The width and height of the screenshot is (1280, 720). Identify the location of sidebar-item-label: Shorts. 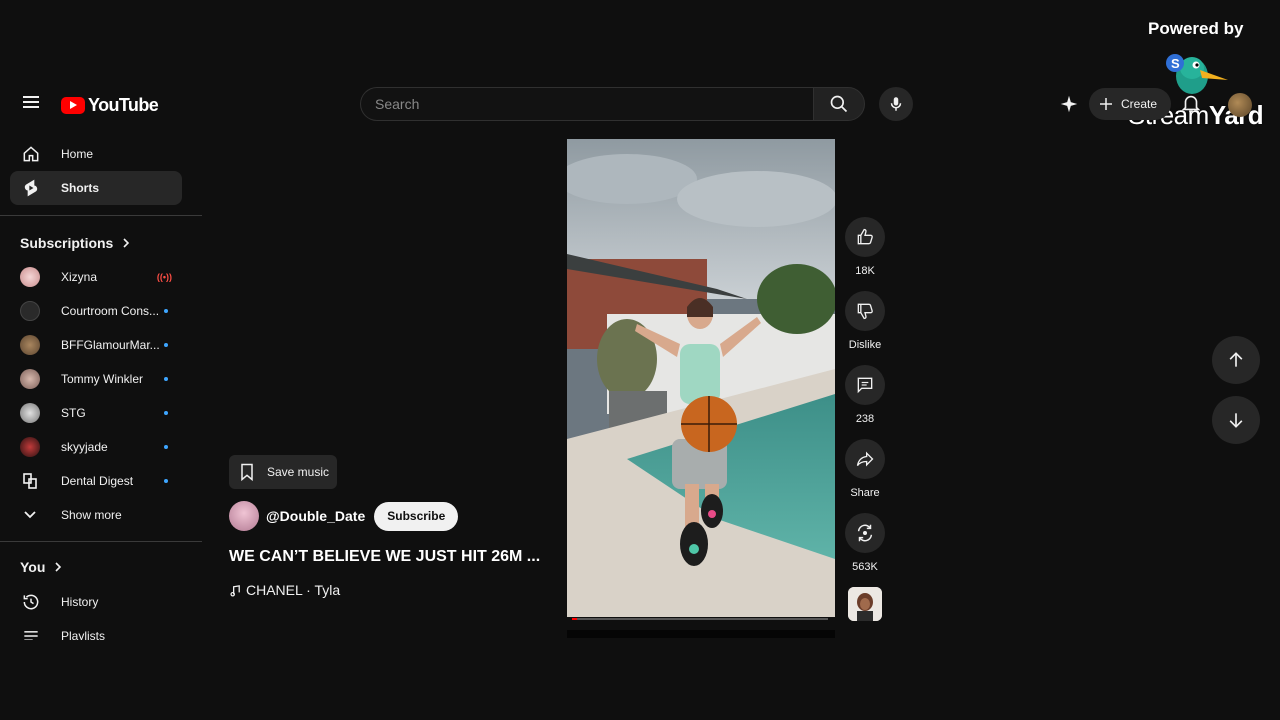
(80, 188).